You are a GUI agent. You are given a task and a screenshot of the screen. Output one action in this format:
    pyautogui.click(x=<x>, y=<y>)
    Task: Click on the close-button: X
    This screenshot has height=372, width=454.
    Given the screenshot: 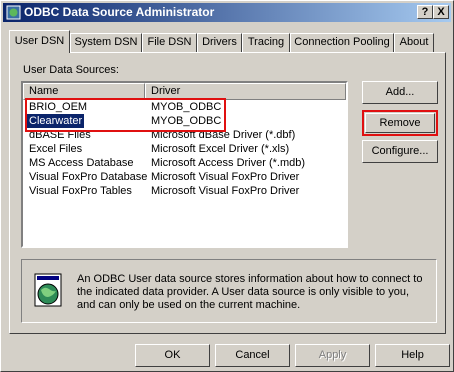 What is the action you would take?
    pyautogui.click(x=441, y=12)
    